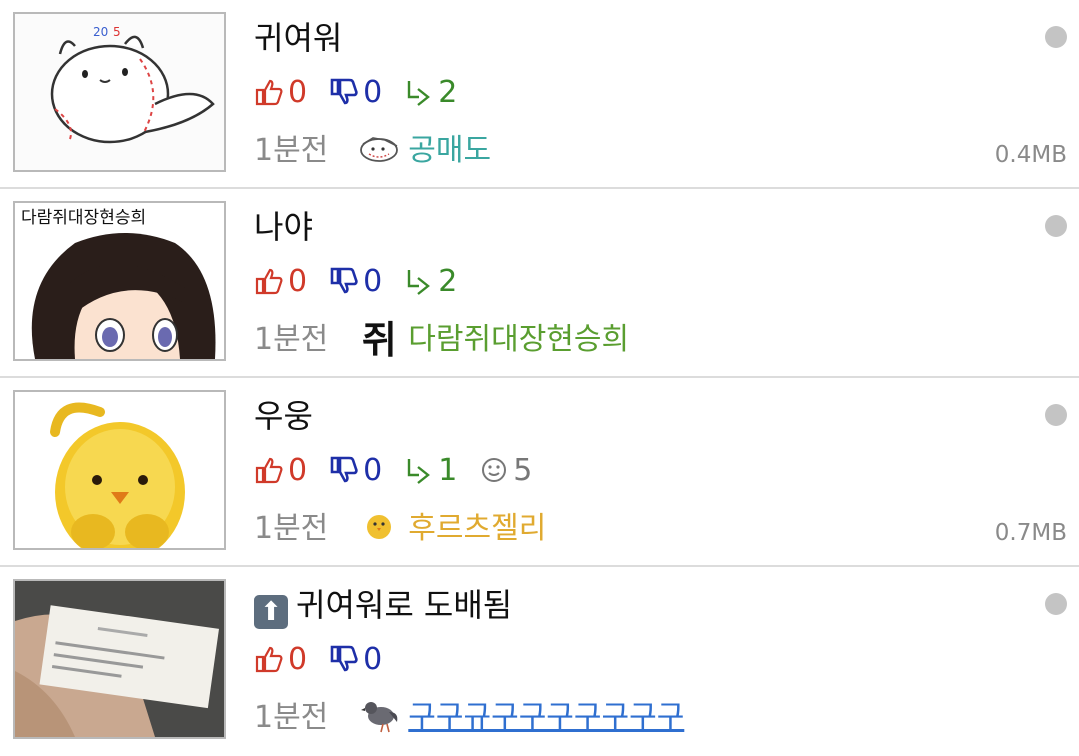 The height and width of the screenshot is (756, 1079). I want to click on post-title: 우웅, so click(283, 416).